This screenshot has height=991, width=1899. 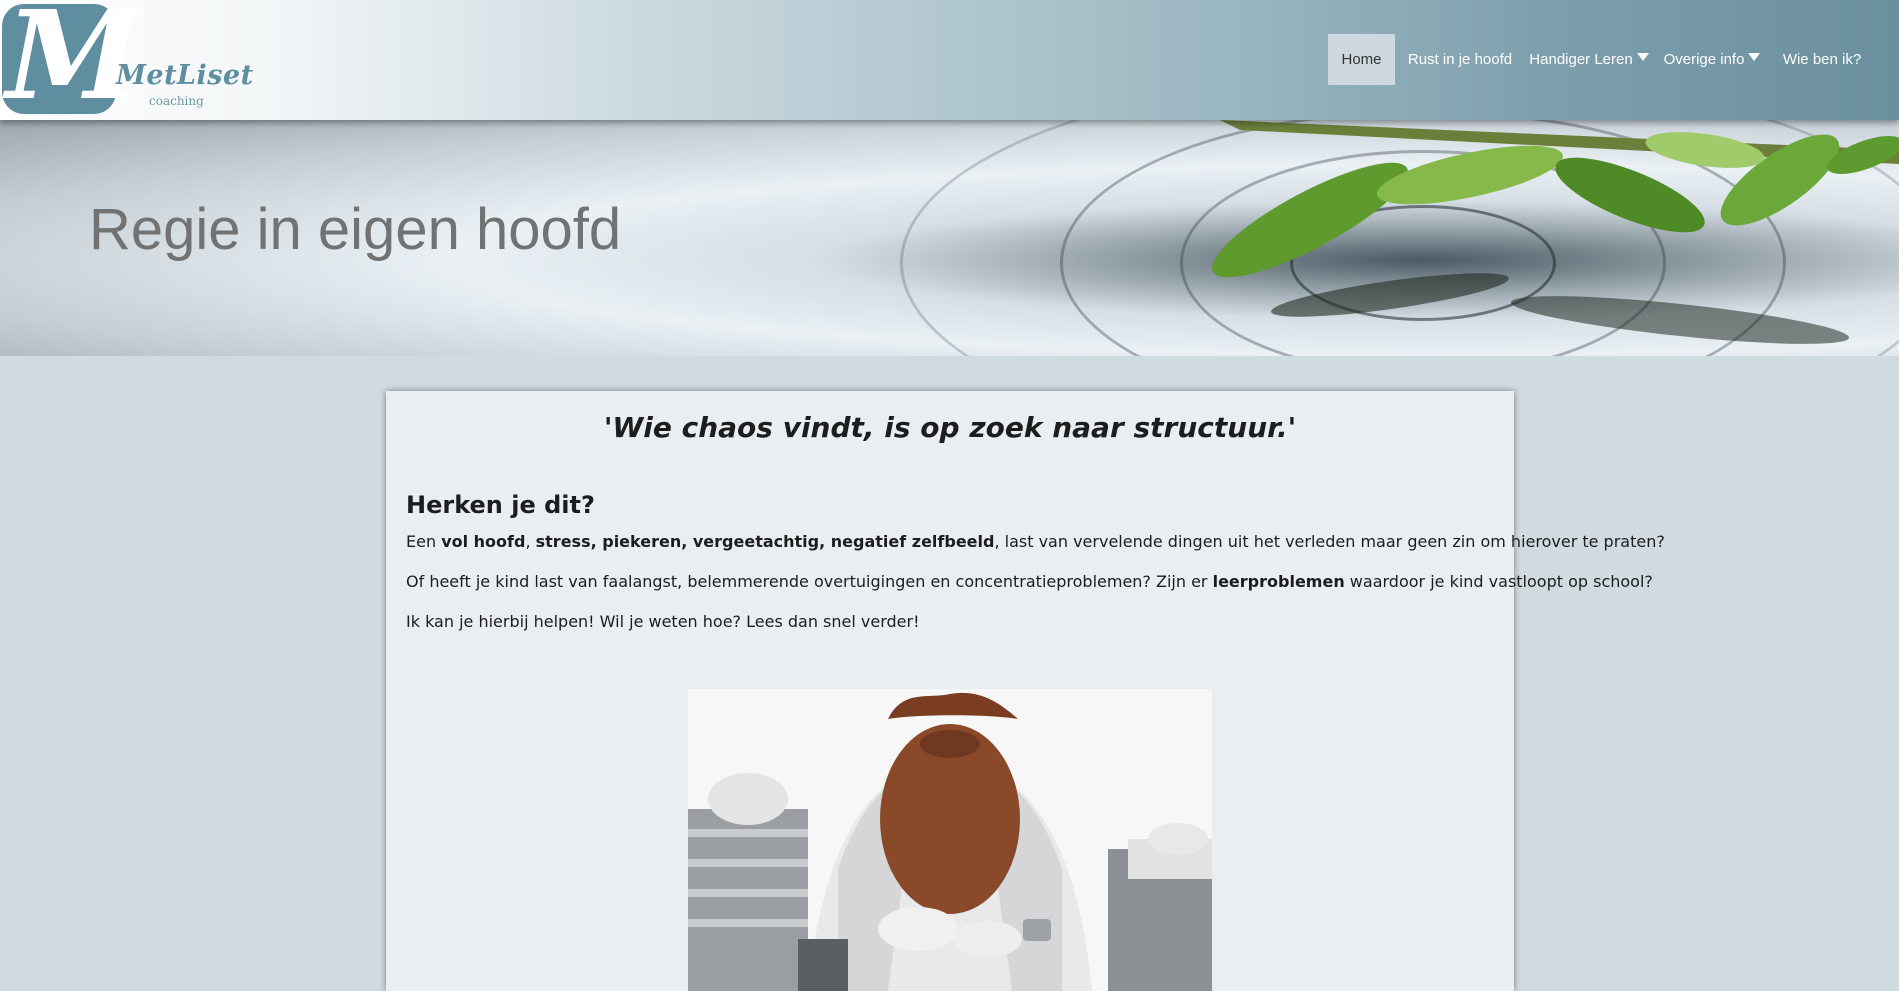 I want to click on logo-subtitle: coaching, so click(x=176, y=101).